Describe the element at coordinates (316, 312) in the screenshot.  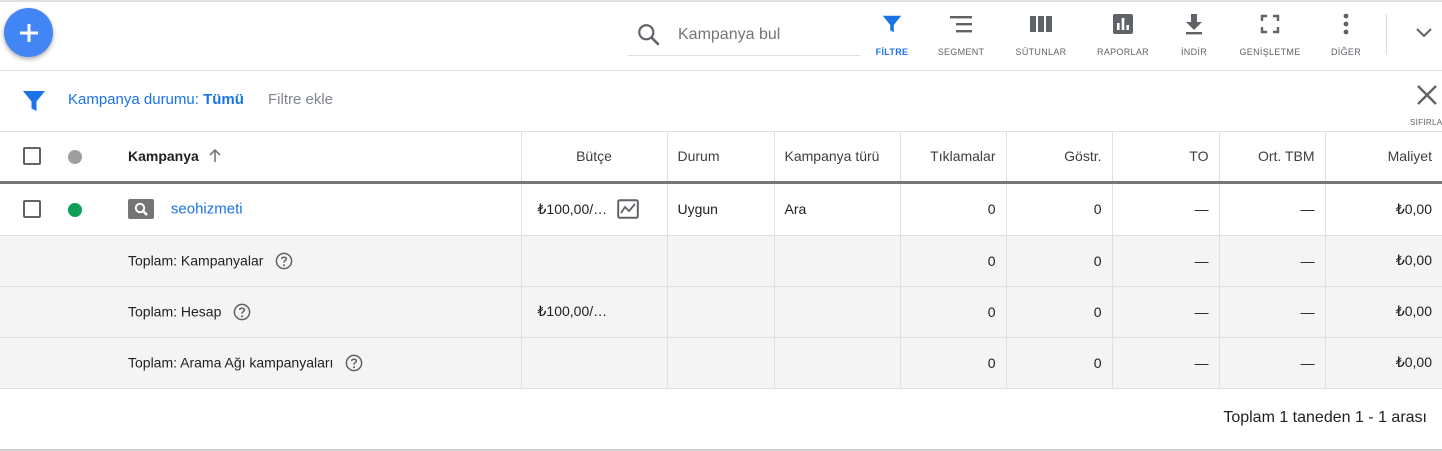
I see `total-label-cell: Toplam: Hesap` at that location.